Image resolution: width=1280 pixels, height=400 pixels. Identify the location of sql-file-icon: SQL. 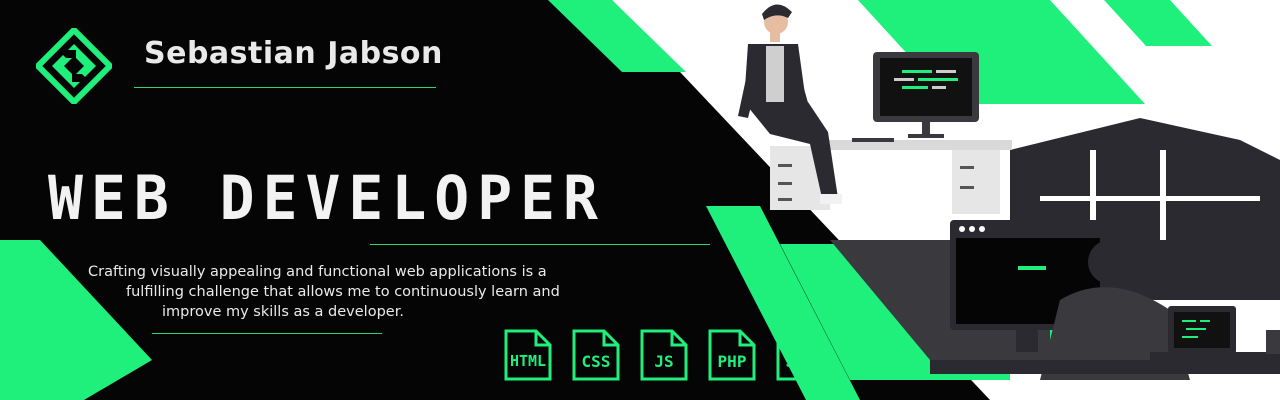
(800, 355).